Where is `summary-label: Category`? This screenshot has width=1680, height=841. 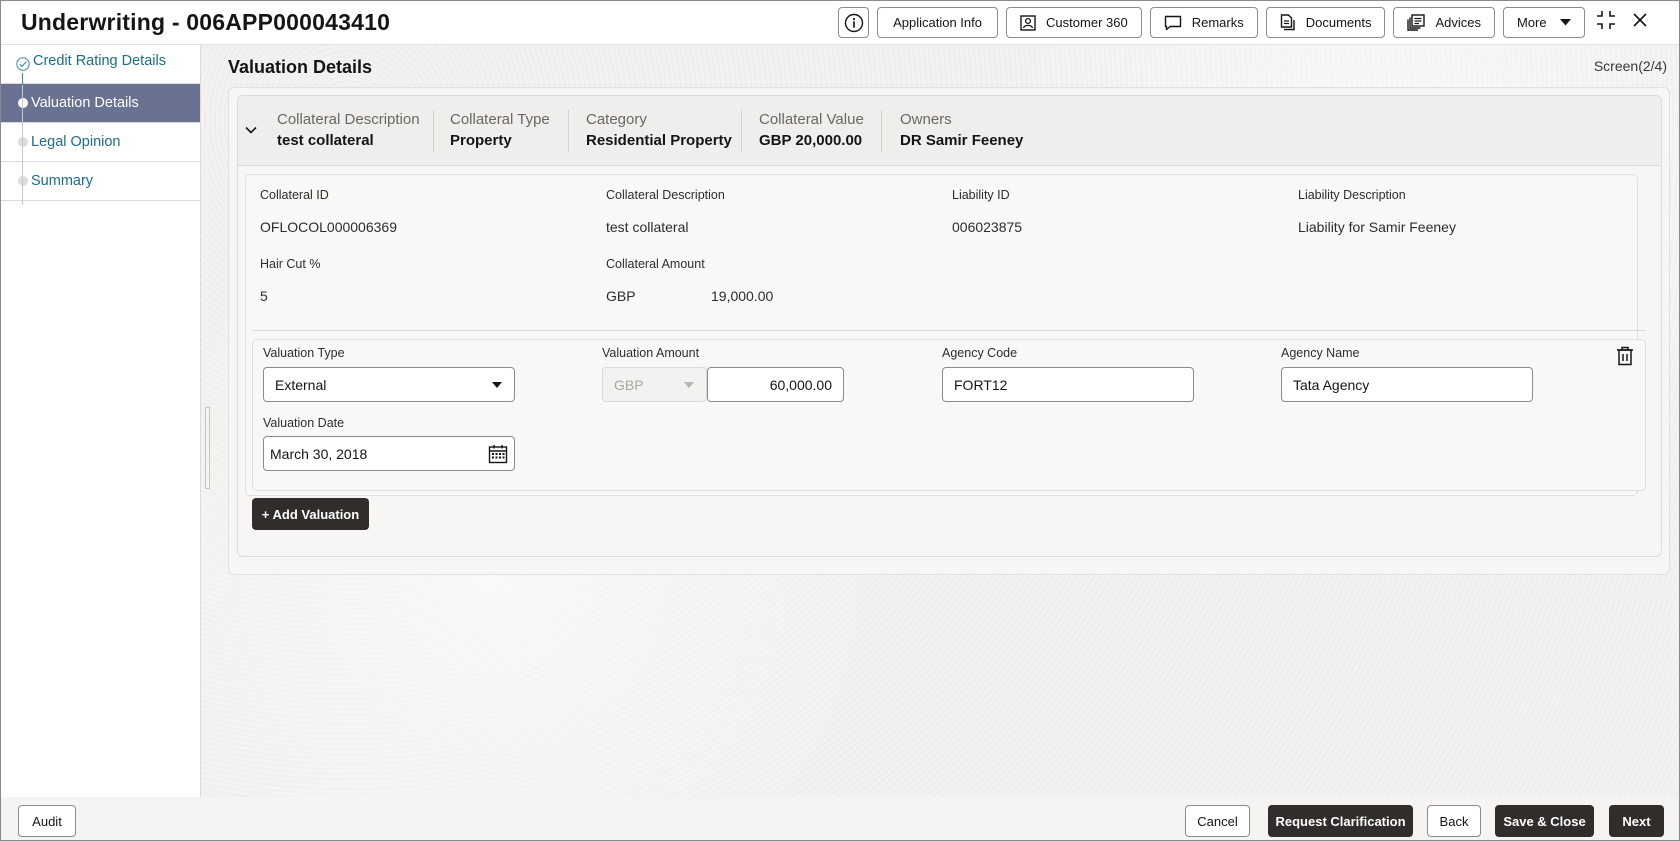 summary-label: Category is located at coordinates (616, 119).